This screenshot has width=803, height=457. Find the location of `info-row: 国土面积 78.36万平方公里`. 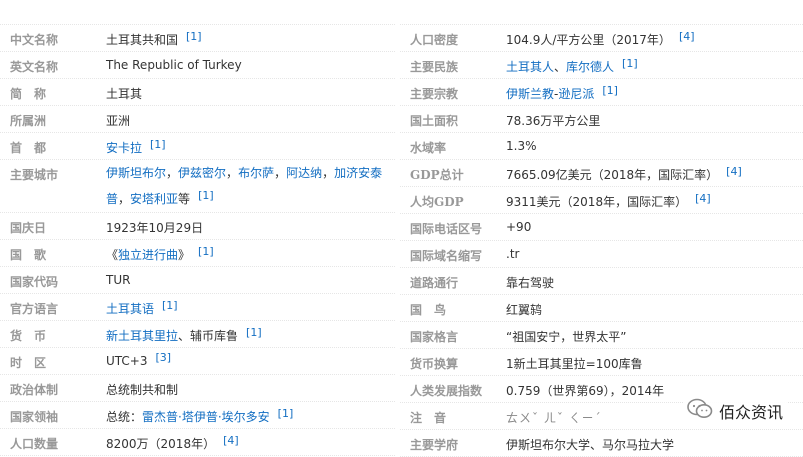

info-row: 国土面积 78.36万平方公里 is located at coordinates (601, 119).